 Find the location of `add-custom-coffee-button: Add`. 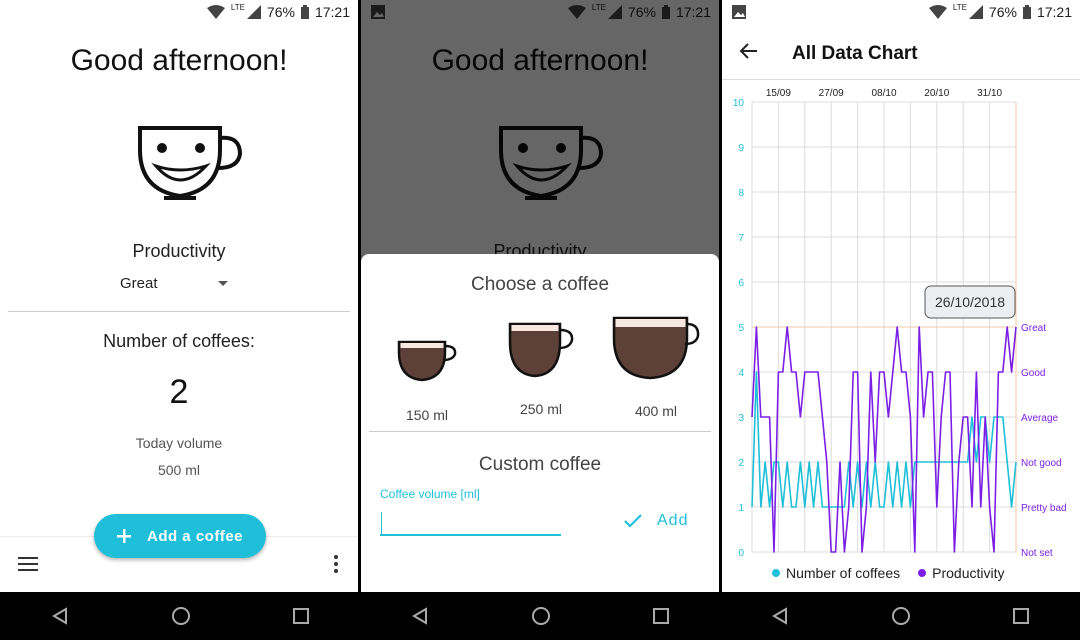

add-custom-coffee-button: Add is located at coordinates (655, 521).